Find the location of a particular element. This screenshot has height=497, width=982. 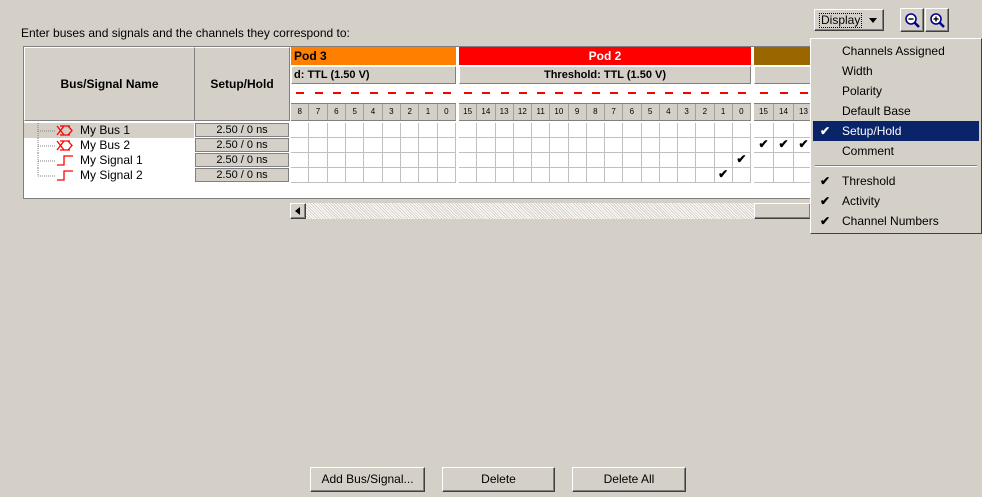

channel-number: 1 is located at coordinates (428, 112).